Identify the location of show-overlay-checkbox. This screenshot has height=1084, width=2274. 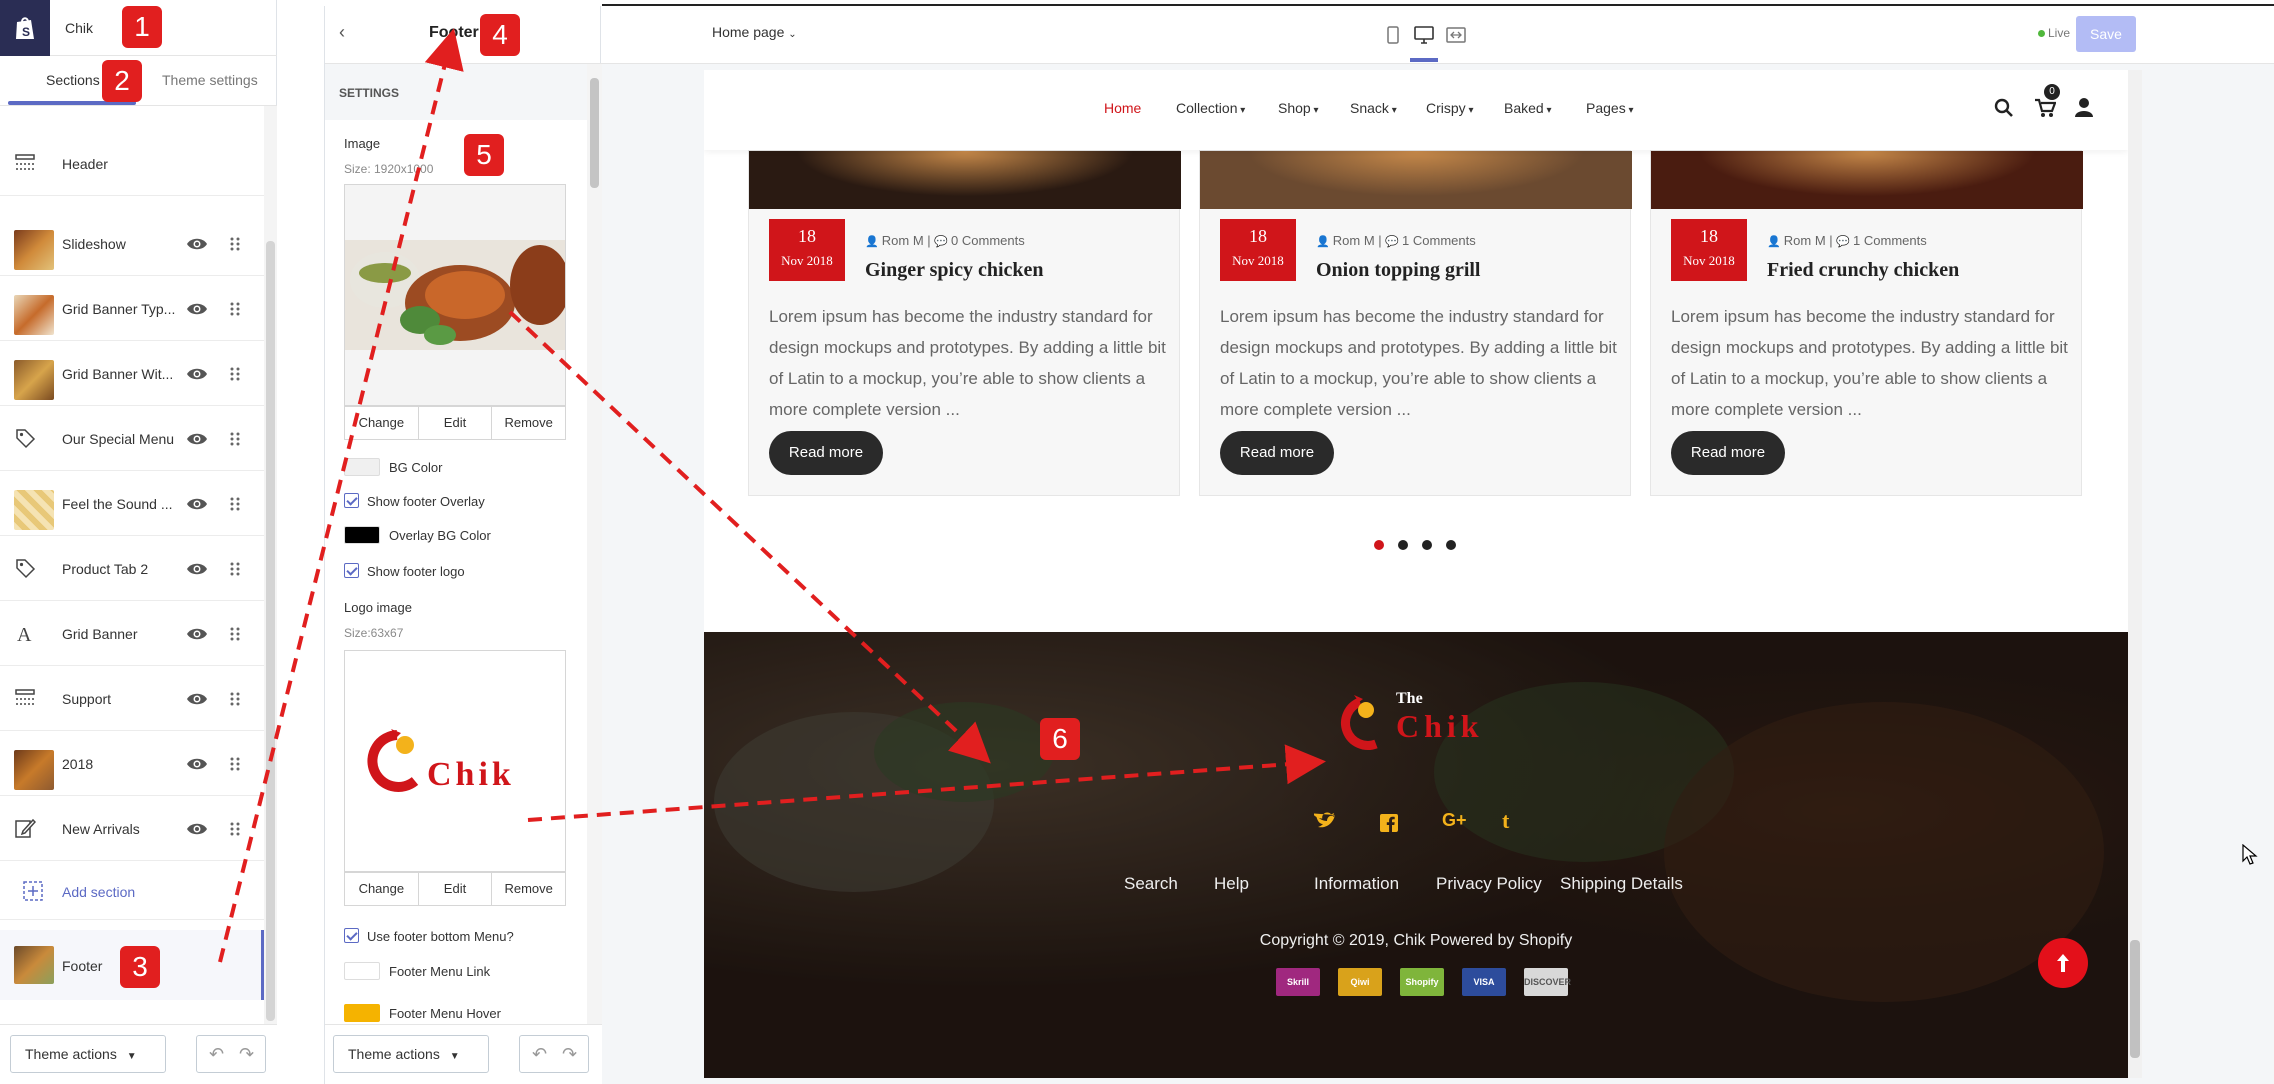
(351, 500).